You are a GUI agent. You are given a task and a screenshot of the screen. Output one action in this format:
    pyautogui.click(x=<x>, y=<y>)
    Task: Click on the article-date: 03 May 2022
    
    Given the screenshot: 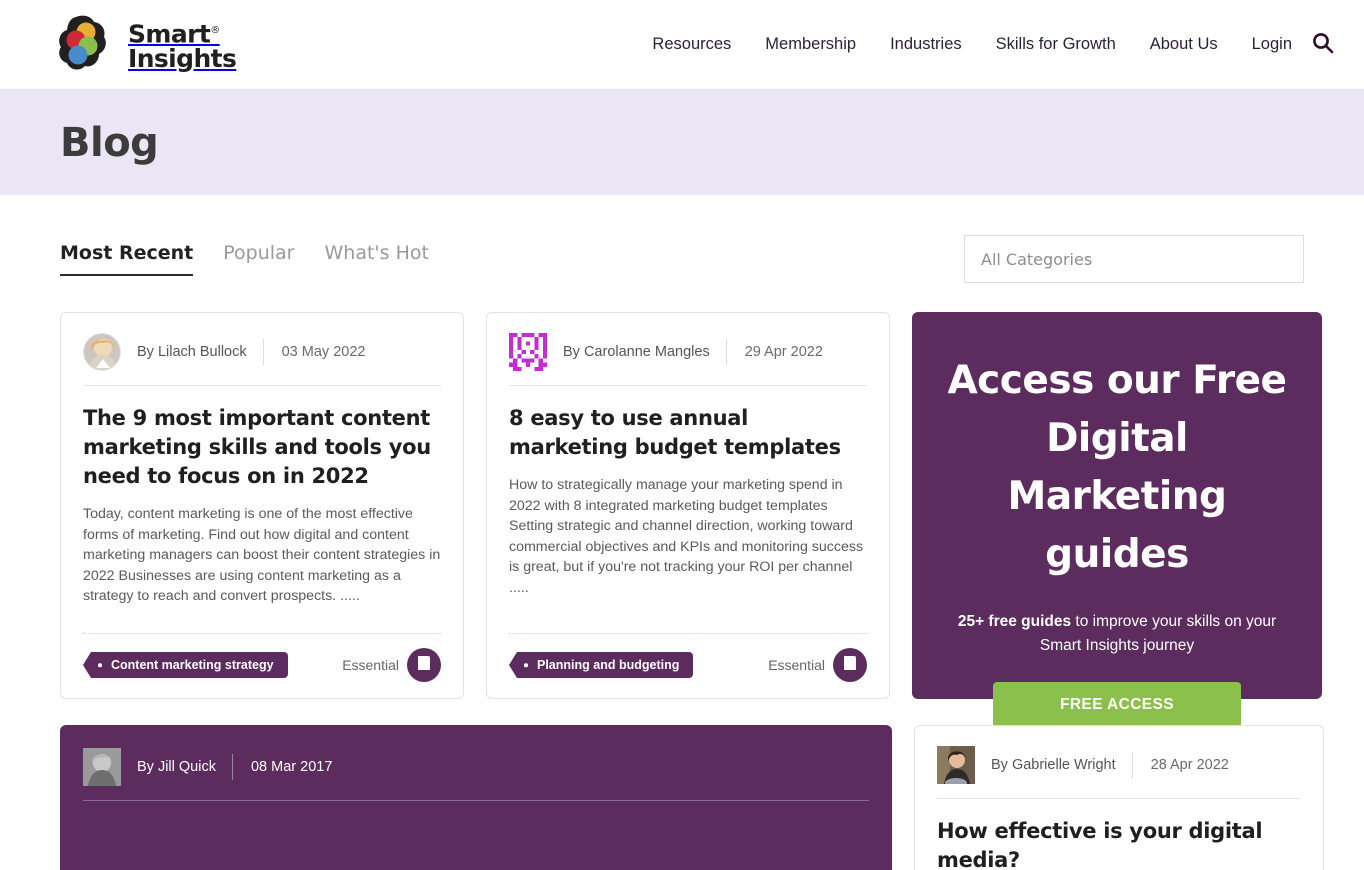 What is the action you would take?
    pyautogui.click(x=323, y=352)
    